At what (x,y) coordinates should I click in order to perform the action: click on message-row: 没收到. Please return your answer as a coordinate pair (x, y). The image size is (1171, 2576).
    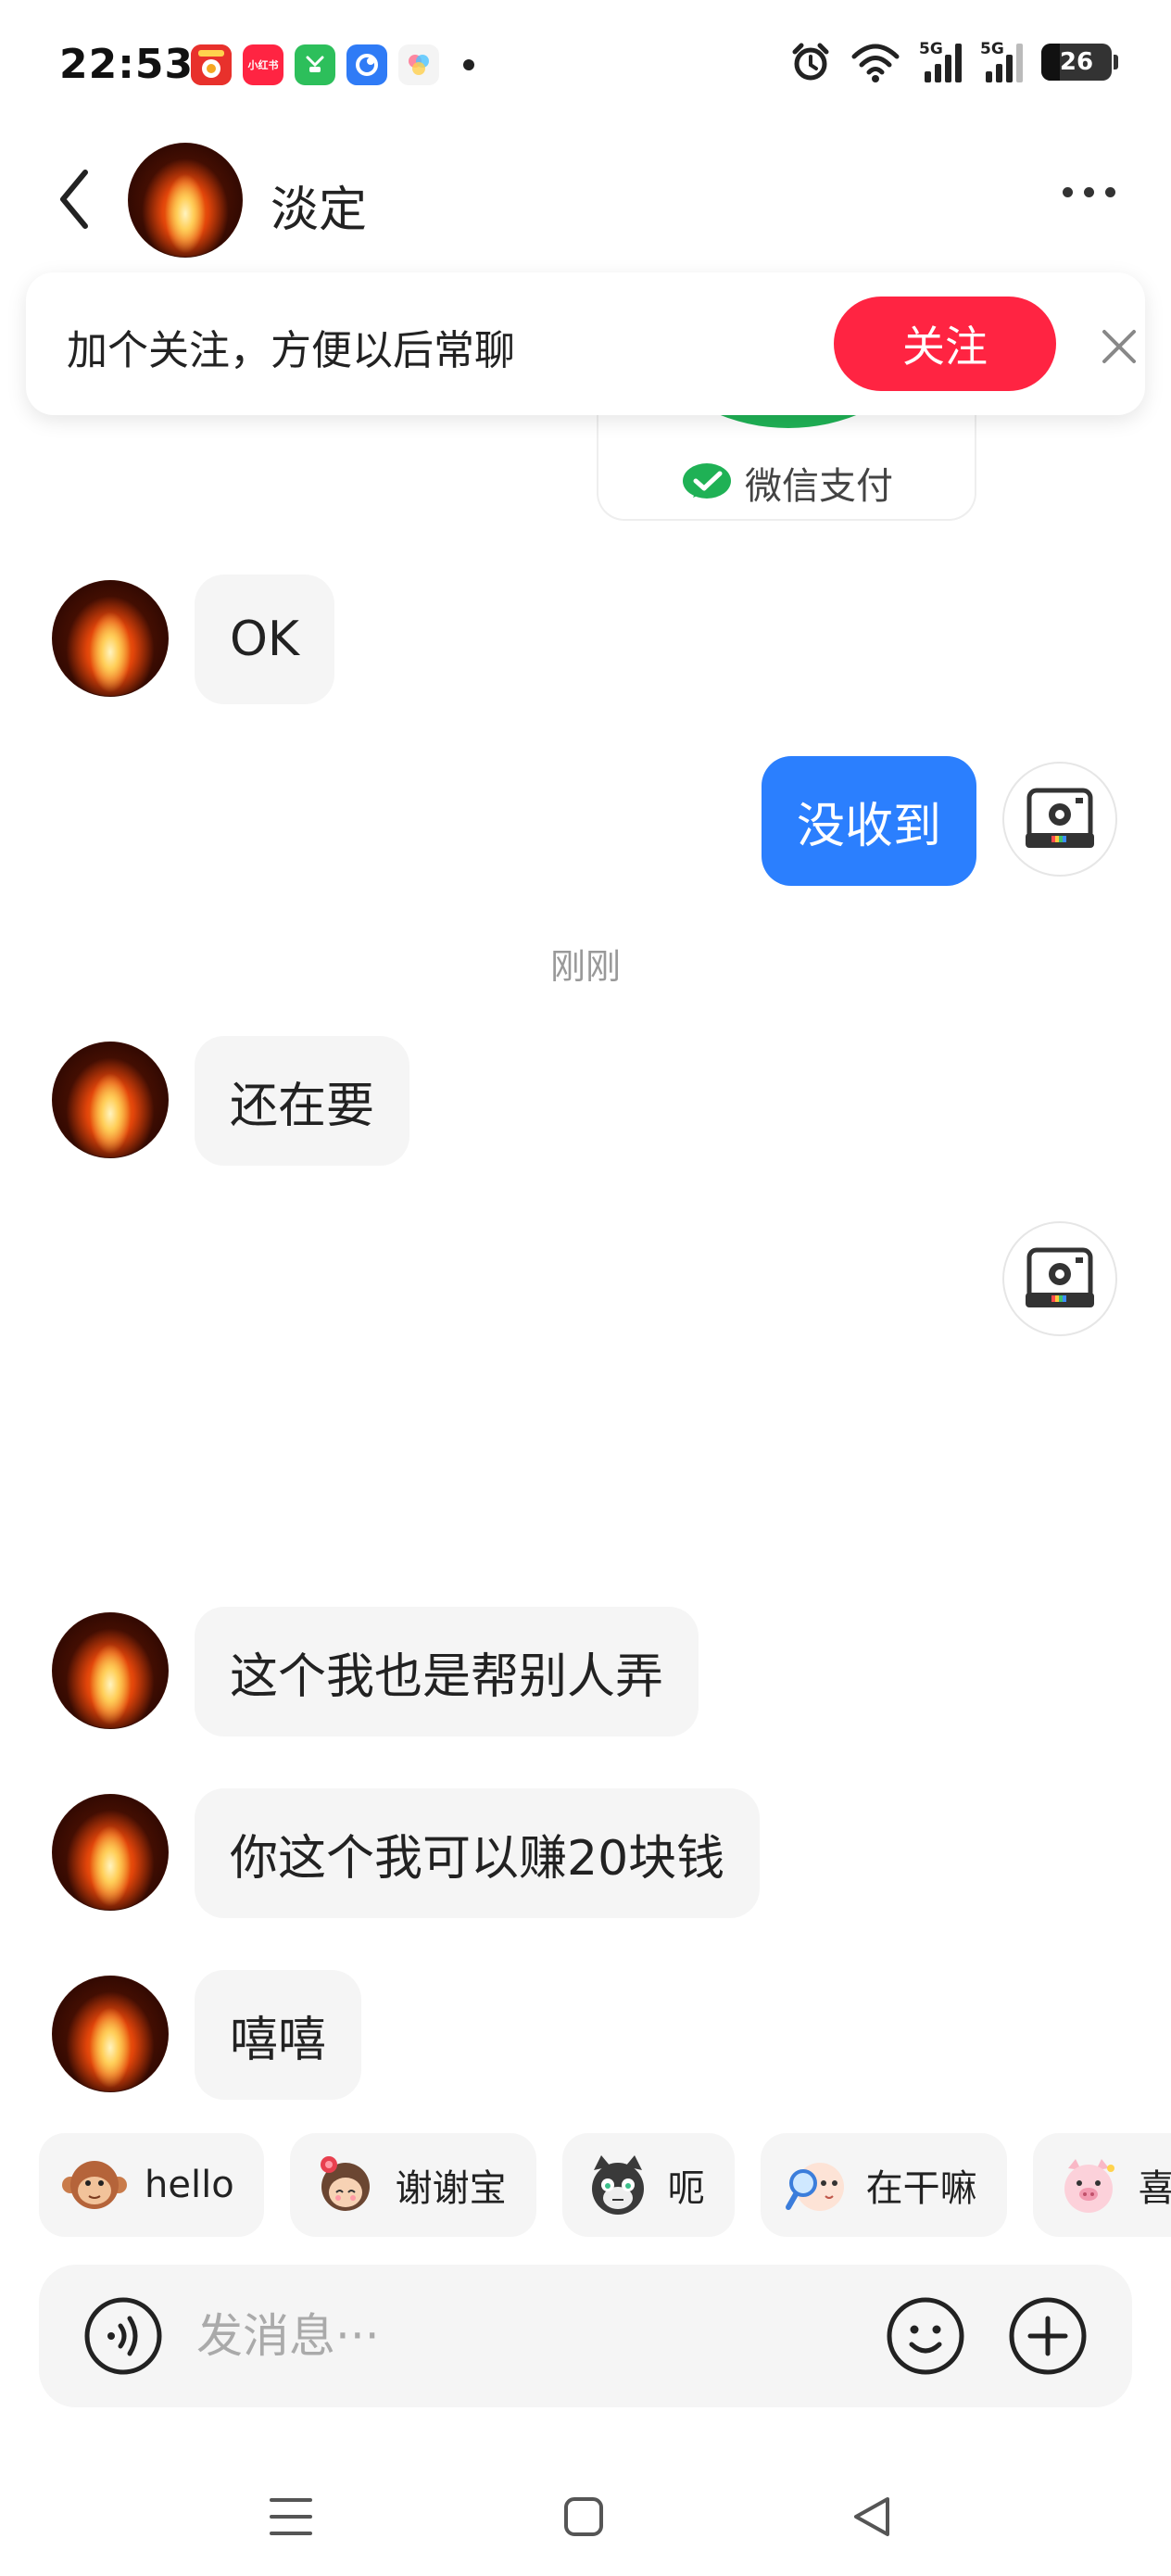
    Looking at the image, I should click on (585, 824).